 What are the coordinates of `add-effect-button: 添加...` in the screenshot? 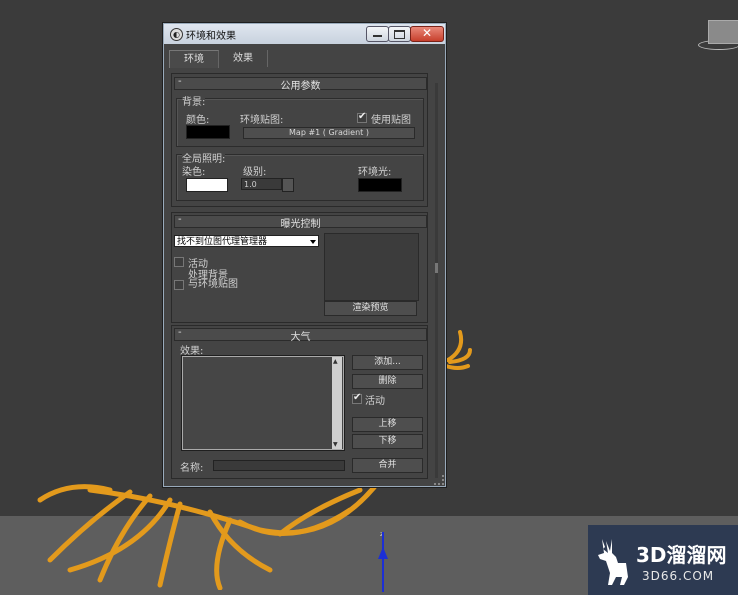 It's located at (387, 362).